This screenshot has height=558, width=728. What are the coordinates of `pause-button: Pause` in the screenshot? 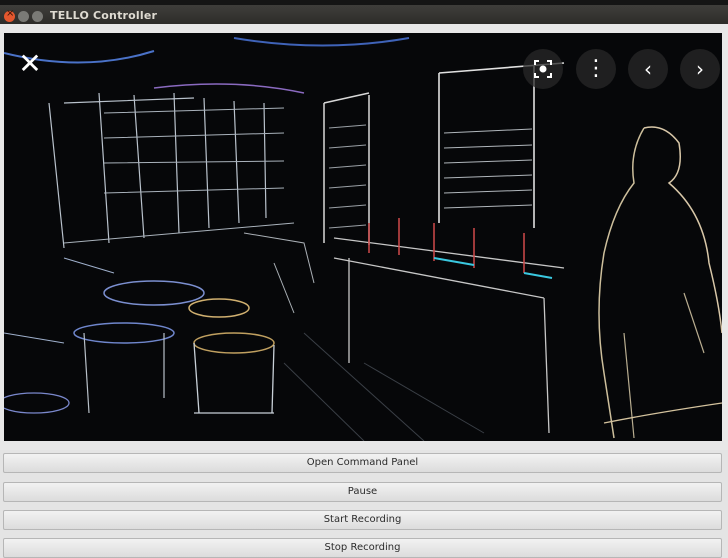 It's located at (362, 492).